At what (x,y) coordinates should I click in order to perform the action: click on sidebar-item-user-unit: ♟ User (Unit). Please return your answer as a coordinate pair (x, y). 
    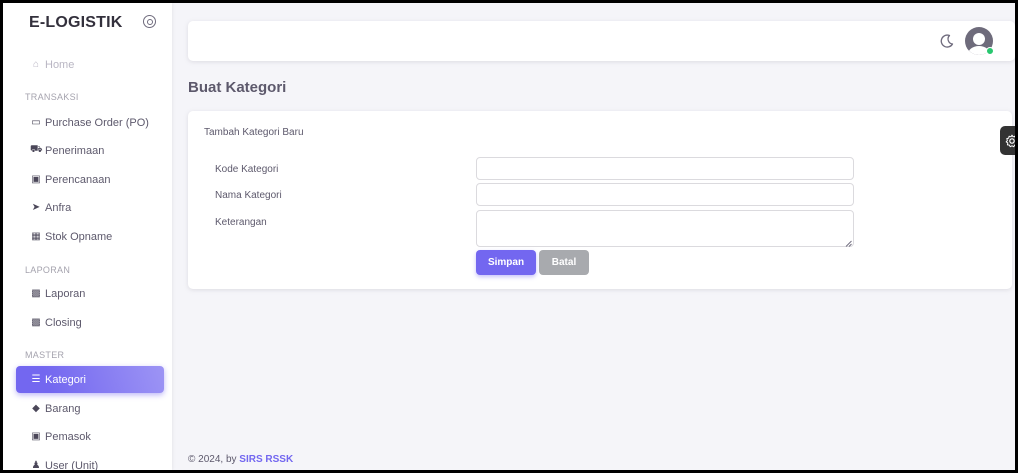
    Looking at the image, I should click on (90, 461).